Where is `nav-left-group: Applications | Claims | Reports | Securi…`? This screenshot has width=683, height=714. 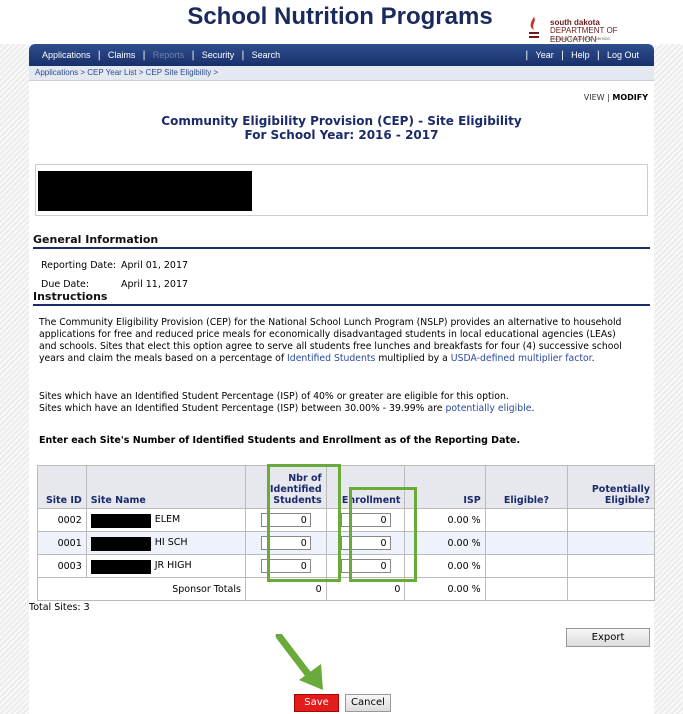
nav-left-group: Applications | Claims | Reports | Securi… is located at coordinates (161, 55).